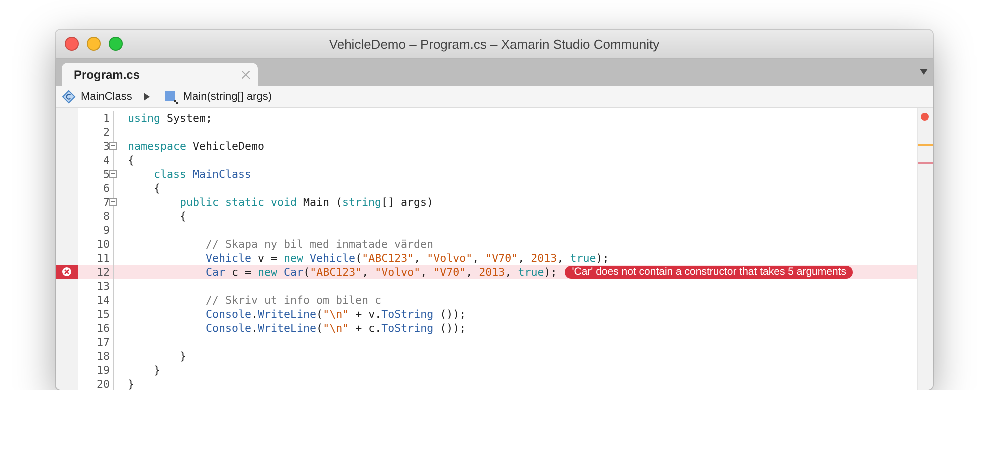 The height and width of the screenshot is (470, 989). I want to click on line-number: 9, so click(106, 230).